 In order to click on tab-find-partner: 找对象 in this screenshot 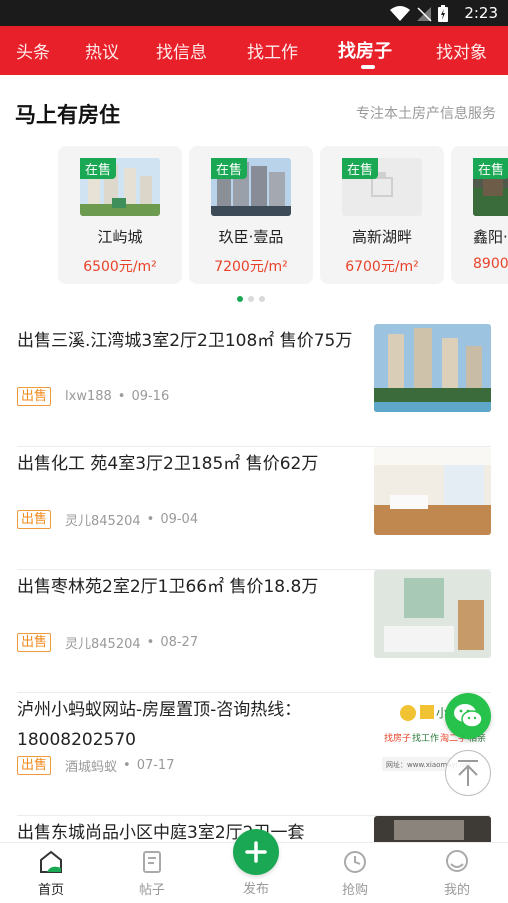, I will do `click(461, 50)`.